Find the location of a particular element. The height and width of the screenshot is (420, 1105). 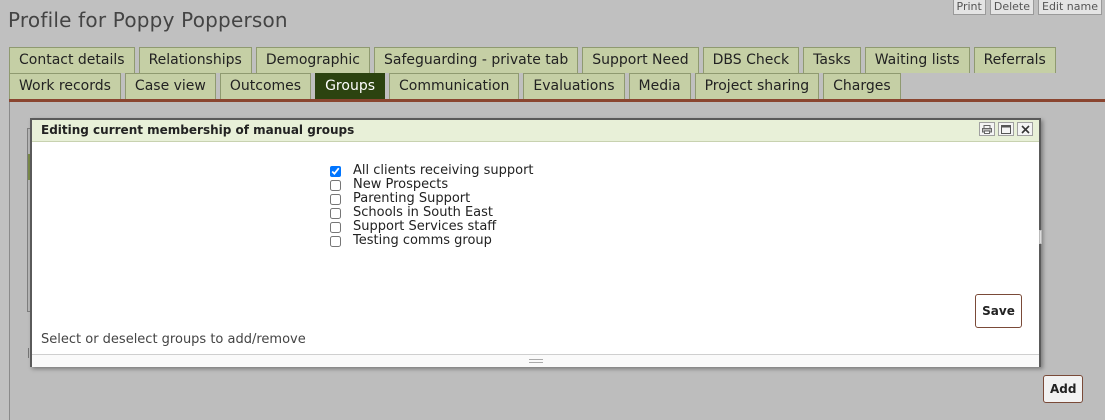

tab-evaluations: Evaluations is located at coordinates (574, 86).